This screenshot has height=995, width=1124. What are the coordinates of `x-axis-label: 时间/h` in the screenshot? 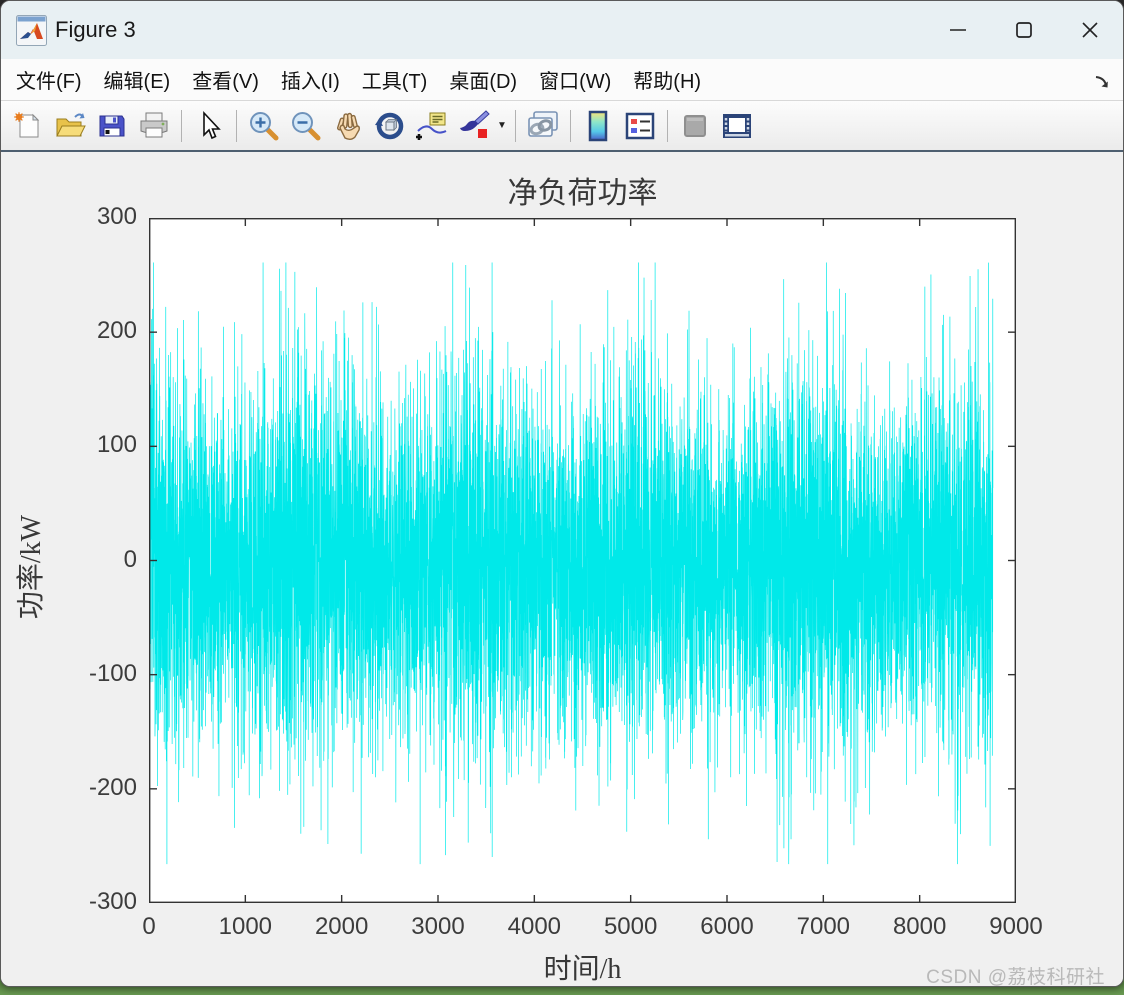 It's located at (582, 969).